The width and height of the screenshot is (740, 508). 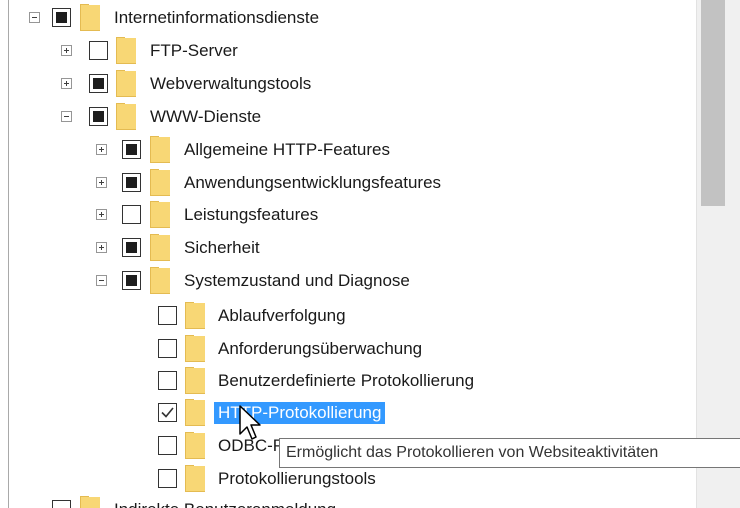 I want to click on mouse-cursor-icon, so click(x=250, y=422).